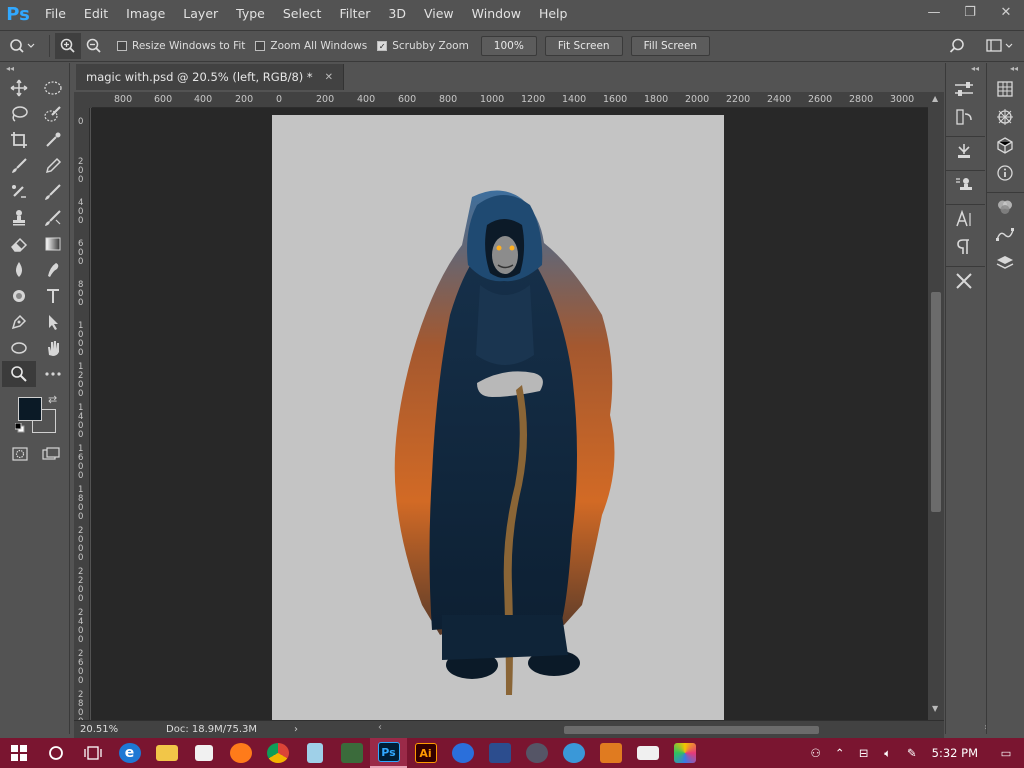 The image size is (1024, 768). I want to click on tools-settings-icon, so click(964, 281).